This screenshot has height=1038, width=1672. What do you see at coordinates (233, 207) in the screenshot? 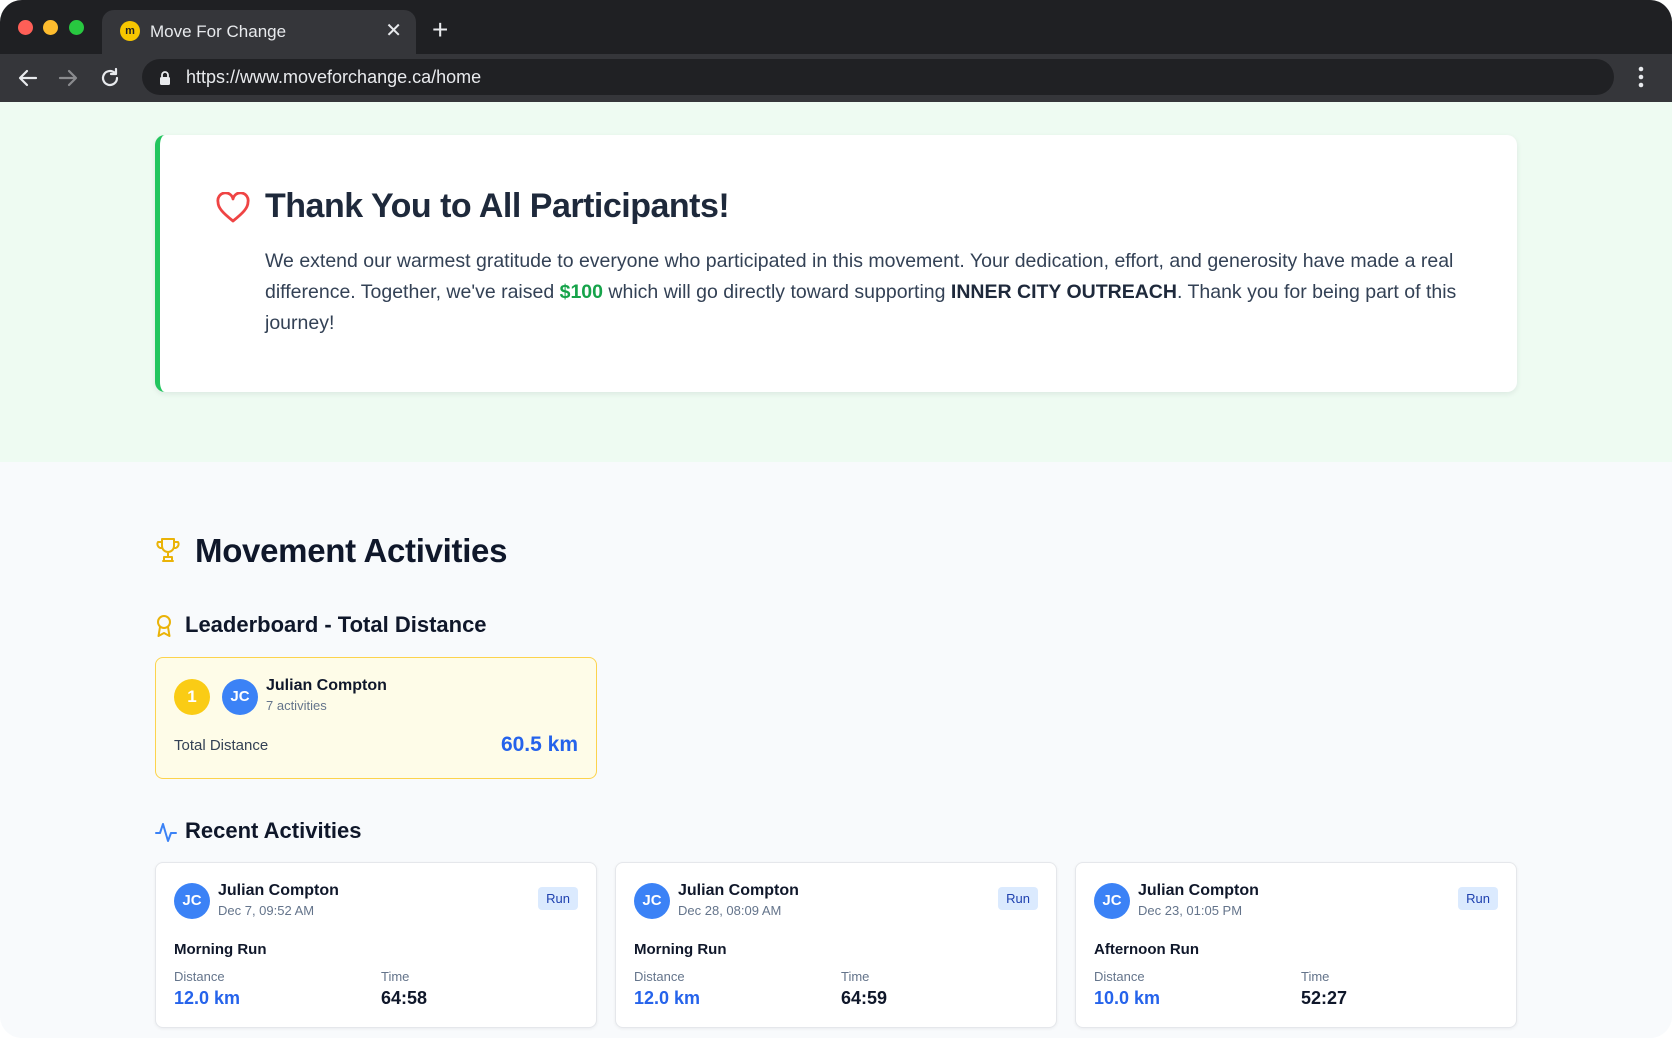
I see `heart-icon` at bounding box center [233, 207].